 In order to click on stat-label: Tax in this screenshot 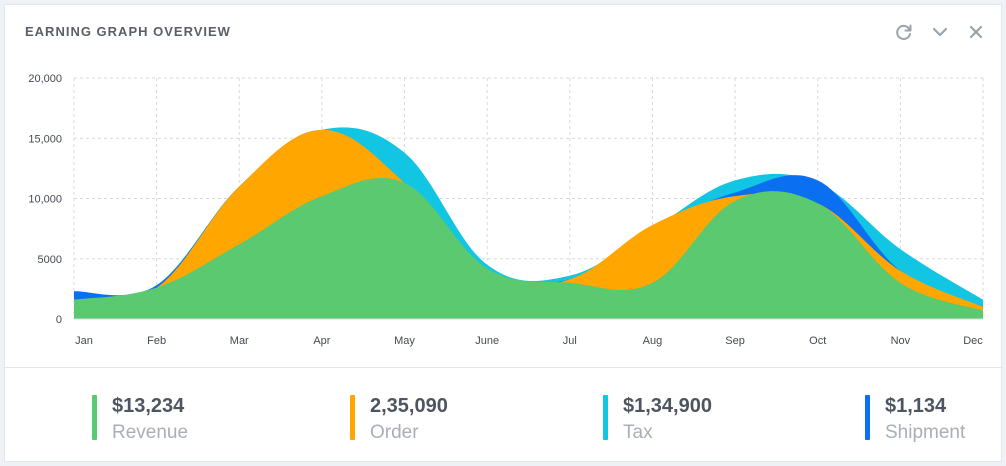, I will do `click(638, 432)`.